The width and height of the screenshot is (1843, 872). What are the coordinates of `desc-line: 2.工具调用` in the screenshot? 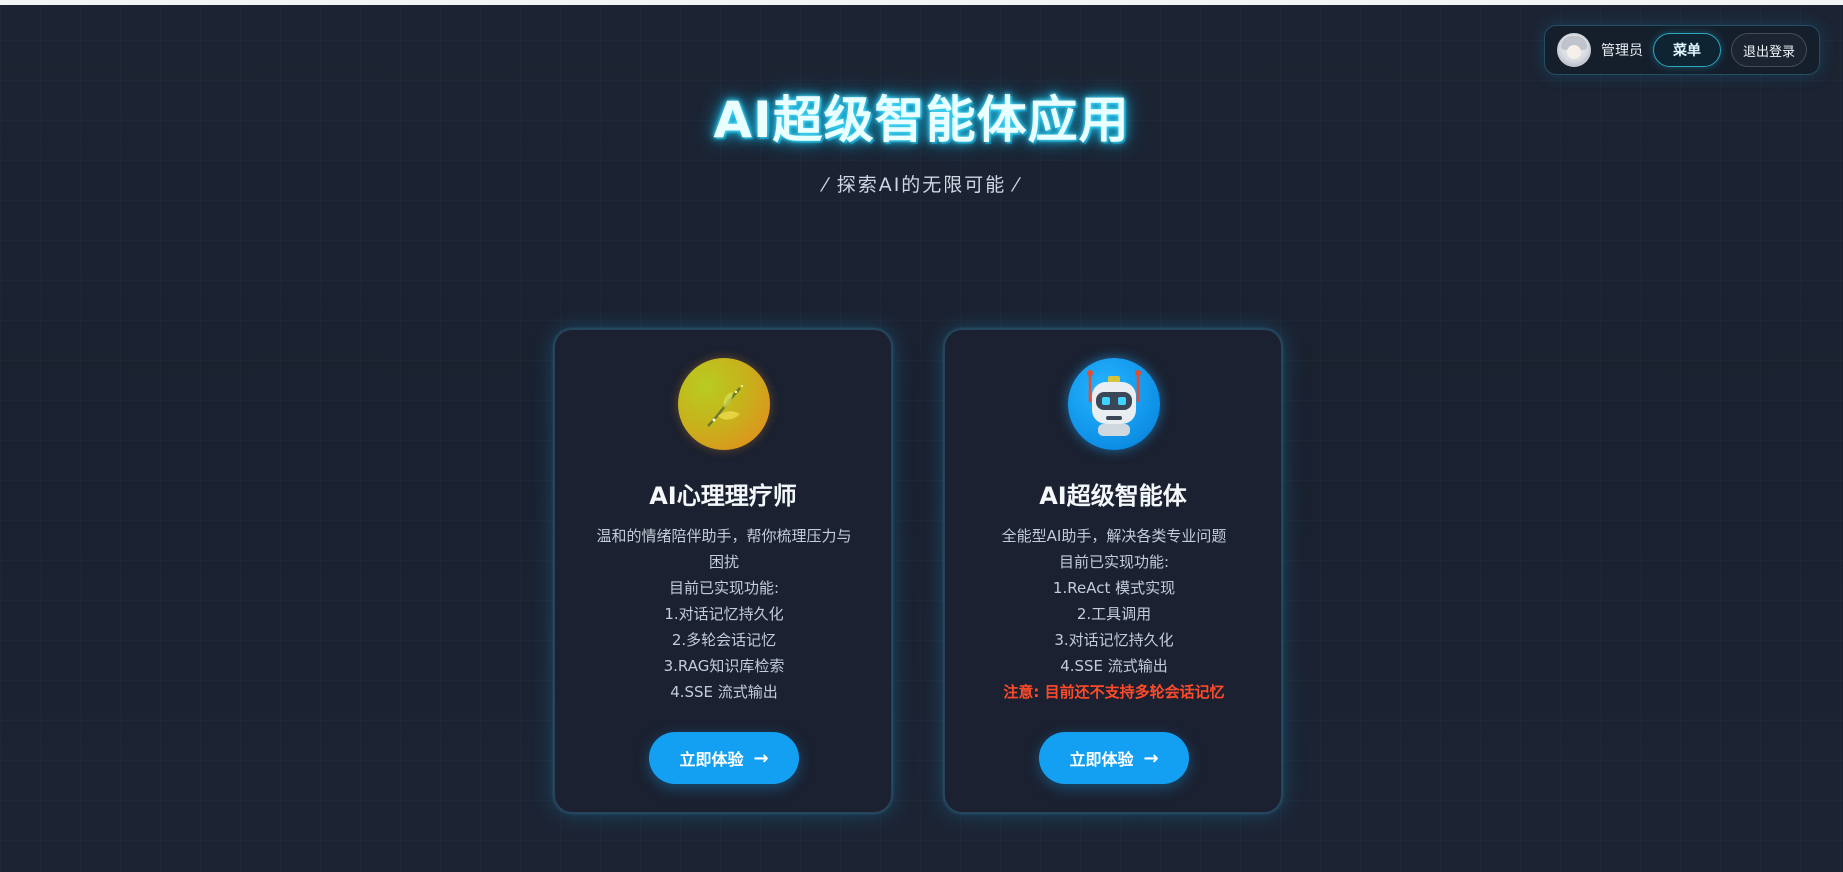 It's located at (1114, 614).